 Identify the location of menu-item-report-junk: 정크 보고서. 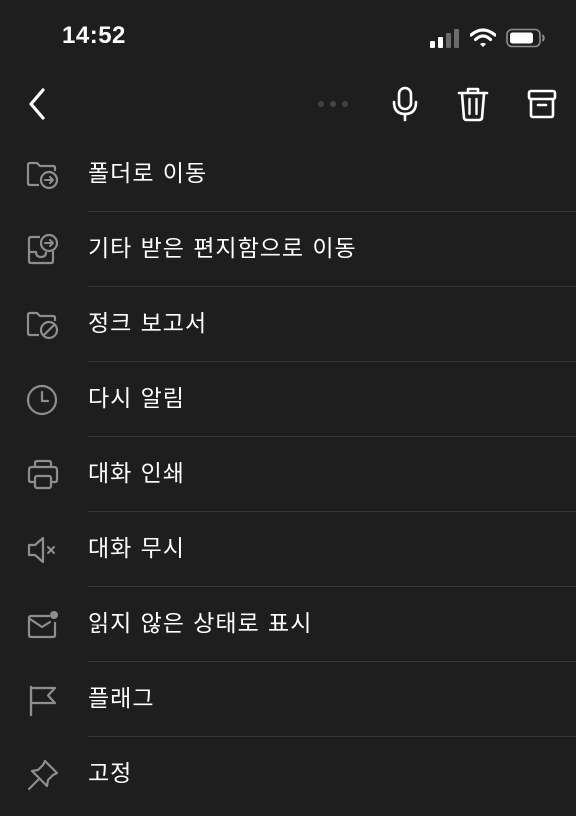
(288, 324).